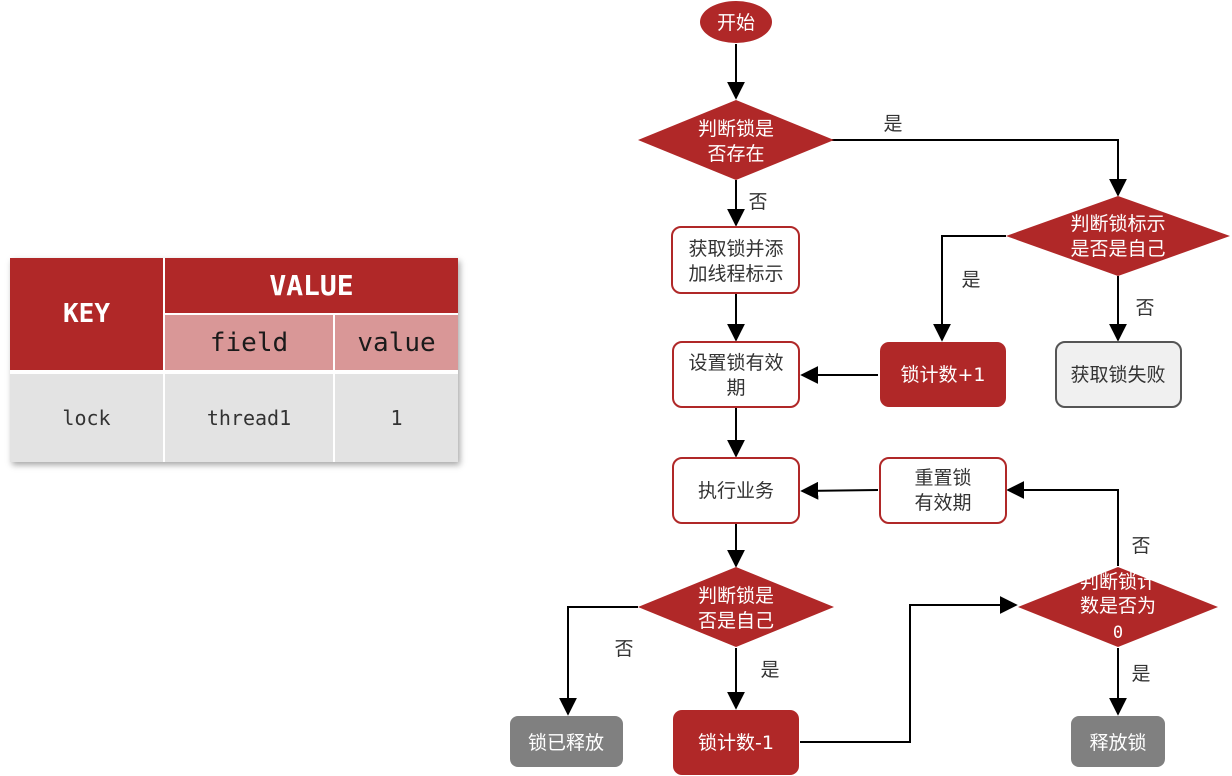 This screenshot has height=776, width=1232. I want to click on node-release-lock-label: 释放锁, so click(1117, 743).